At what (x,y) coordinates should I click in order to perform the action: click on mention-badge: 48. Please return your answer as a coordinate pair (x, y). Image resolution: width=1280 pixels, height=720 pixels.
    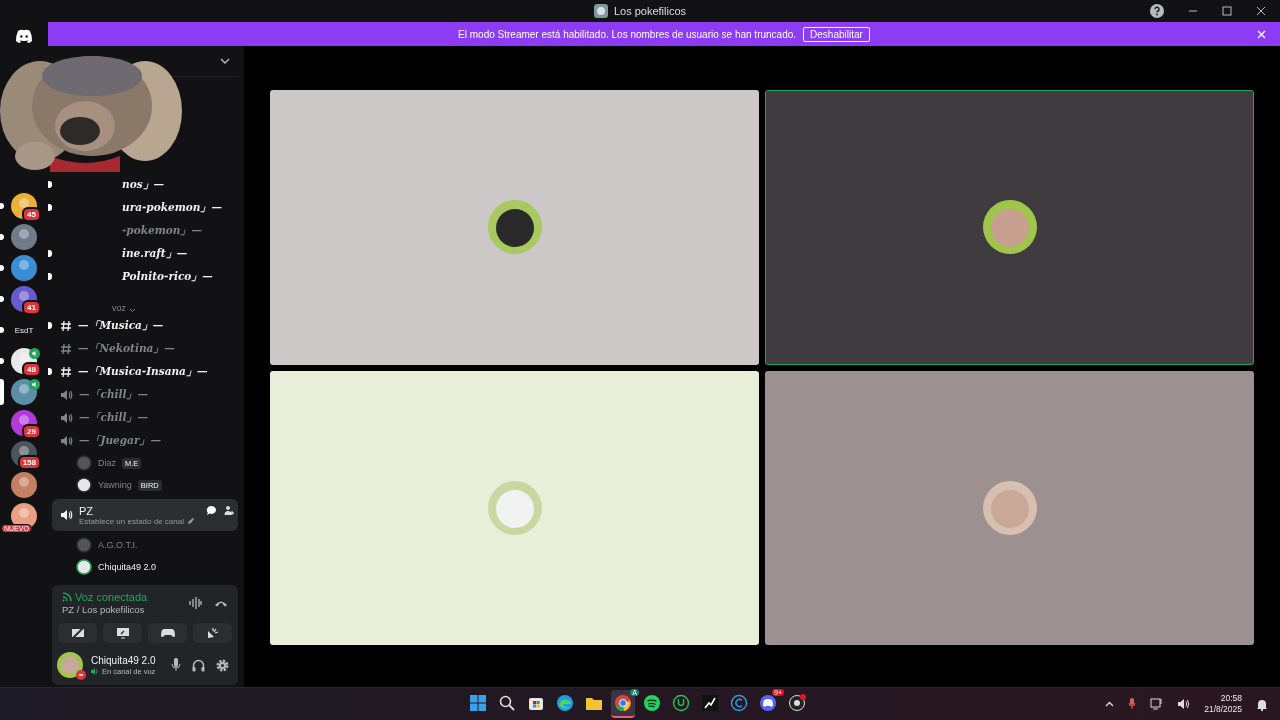
    Looking at the image, I should click on (31, 369).